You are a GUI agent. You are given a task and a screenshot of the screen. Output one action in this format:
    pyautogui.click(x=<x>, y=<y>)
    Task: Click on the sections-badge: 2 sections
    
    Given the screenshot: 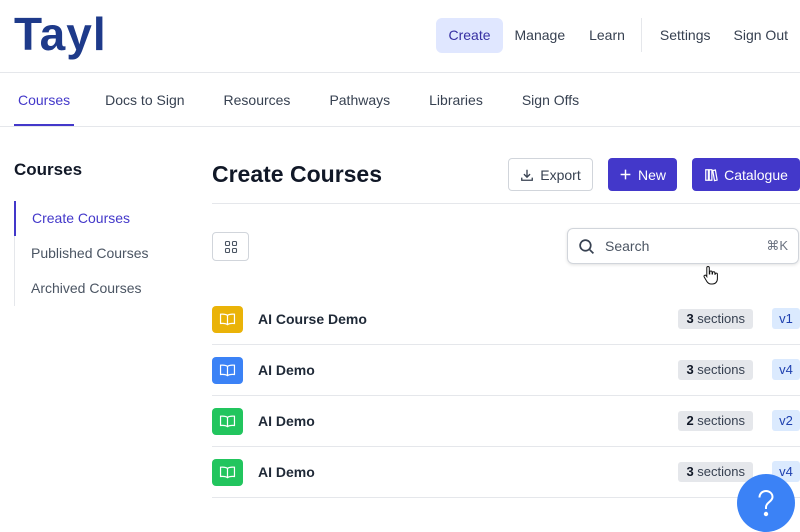 What is the action you would take?
    pyautogui.click(x=715, y=421)
    